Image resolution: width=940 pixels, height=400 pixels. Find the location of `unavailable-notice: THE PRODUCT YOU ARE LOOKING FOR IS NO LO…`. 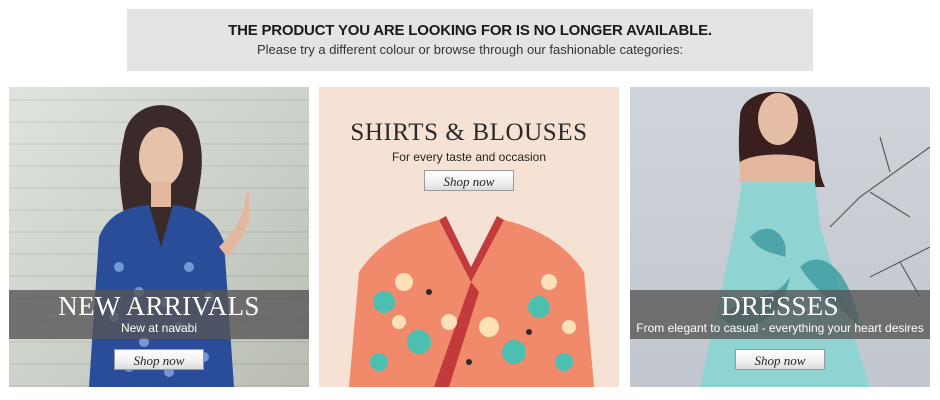

unavailable-notice: THE PRODUCT YOU ARE LOOKING FOR IS NO LO… is located at coordinates (470, 40).